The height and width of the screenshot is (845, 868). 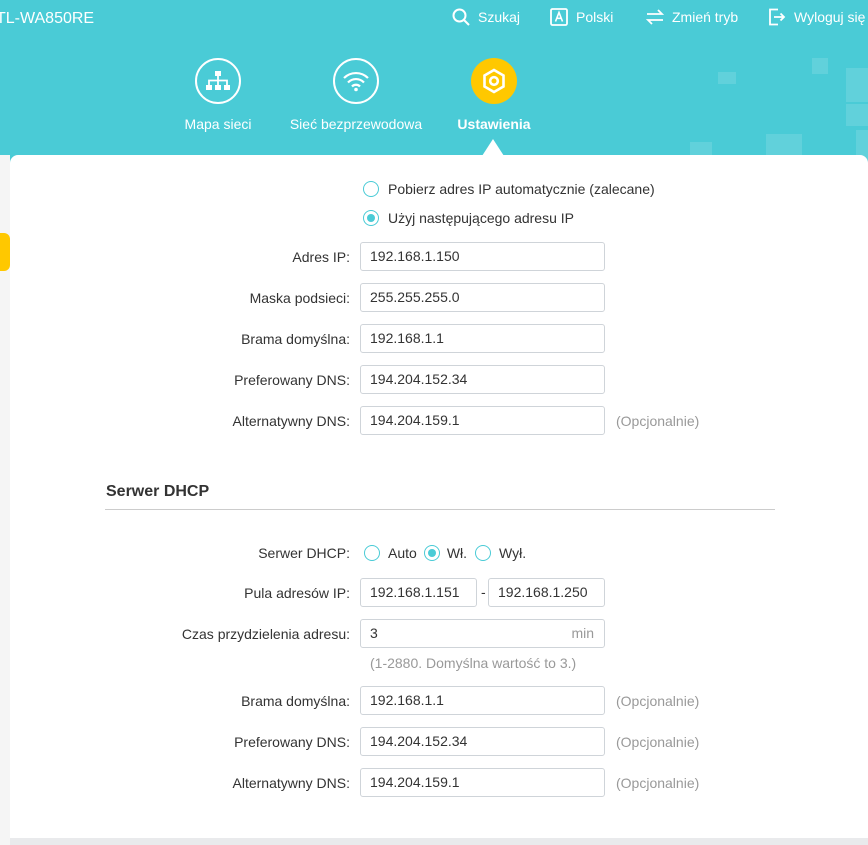 What do you see at coordinates (595, 17) in the screenshot?
I see `language-label: Polski` at bounding box center [595, 17].